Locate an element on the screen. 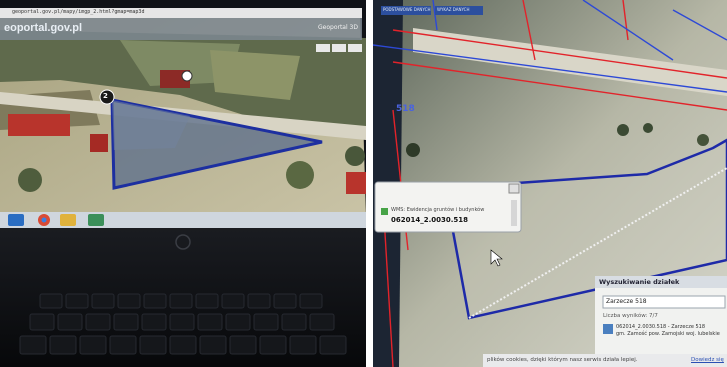  media-icon is located at coordinates (96, 220).